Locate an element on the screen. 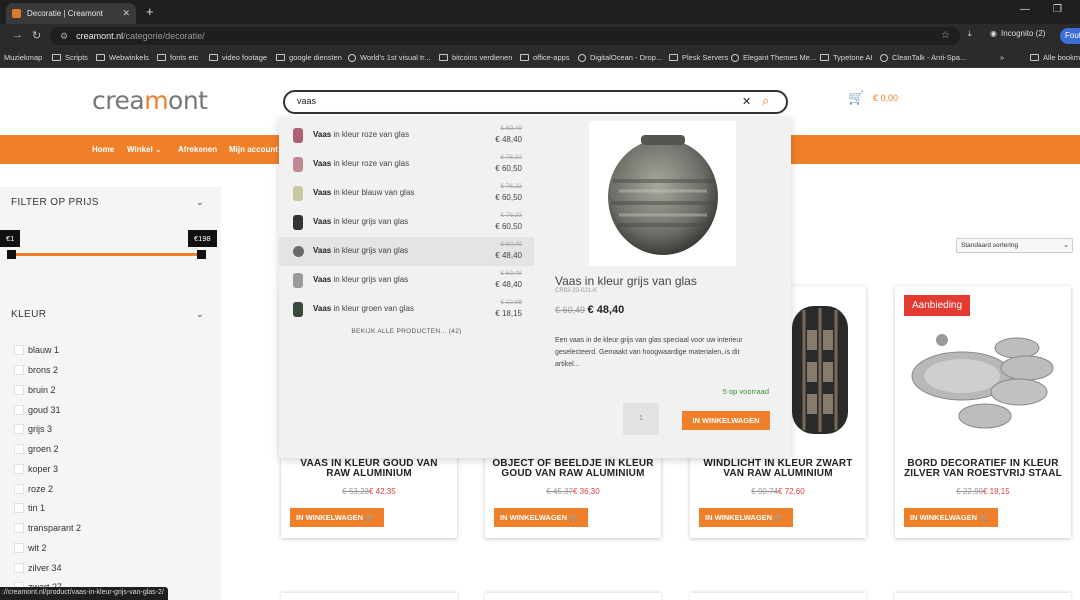 The image size is (1080, 600). color-filter-item: transparant 2 is located at coordinates (47, 528).